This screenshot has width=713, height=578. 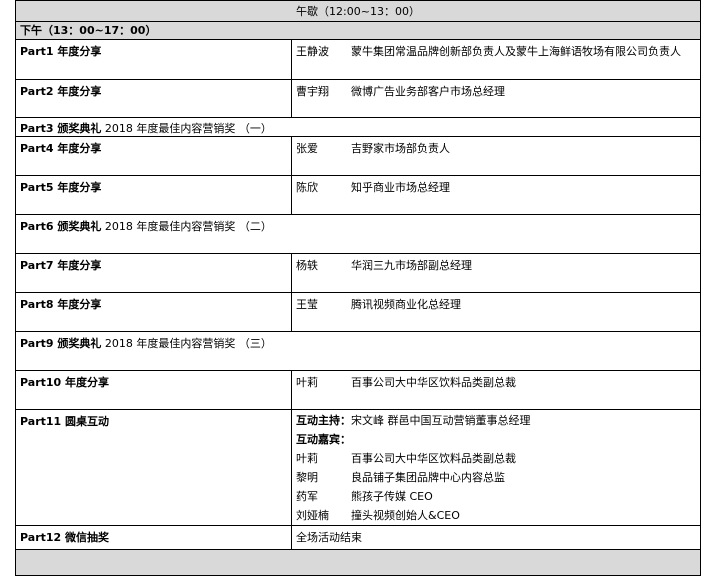 What do you see at coordinates (496, 156) in the screenshot?
I see `speaker-cell: 张爱 吉野家市场部负责人` at bounding box center [496, 156].